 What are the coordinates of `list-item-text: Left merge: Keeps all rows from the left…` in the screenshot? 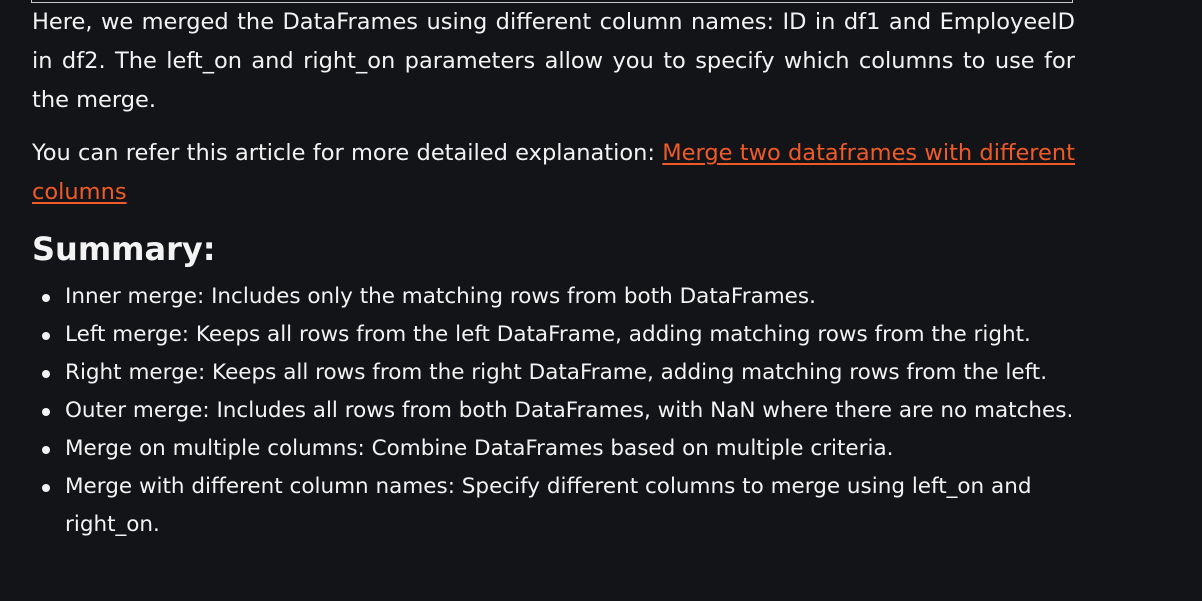 It's located at (548, 334).